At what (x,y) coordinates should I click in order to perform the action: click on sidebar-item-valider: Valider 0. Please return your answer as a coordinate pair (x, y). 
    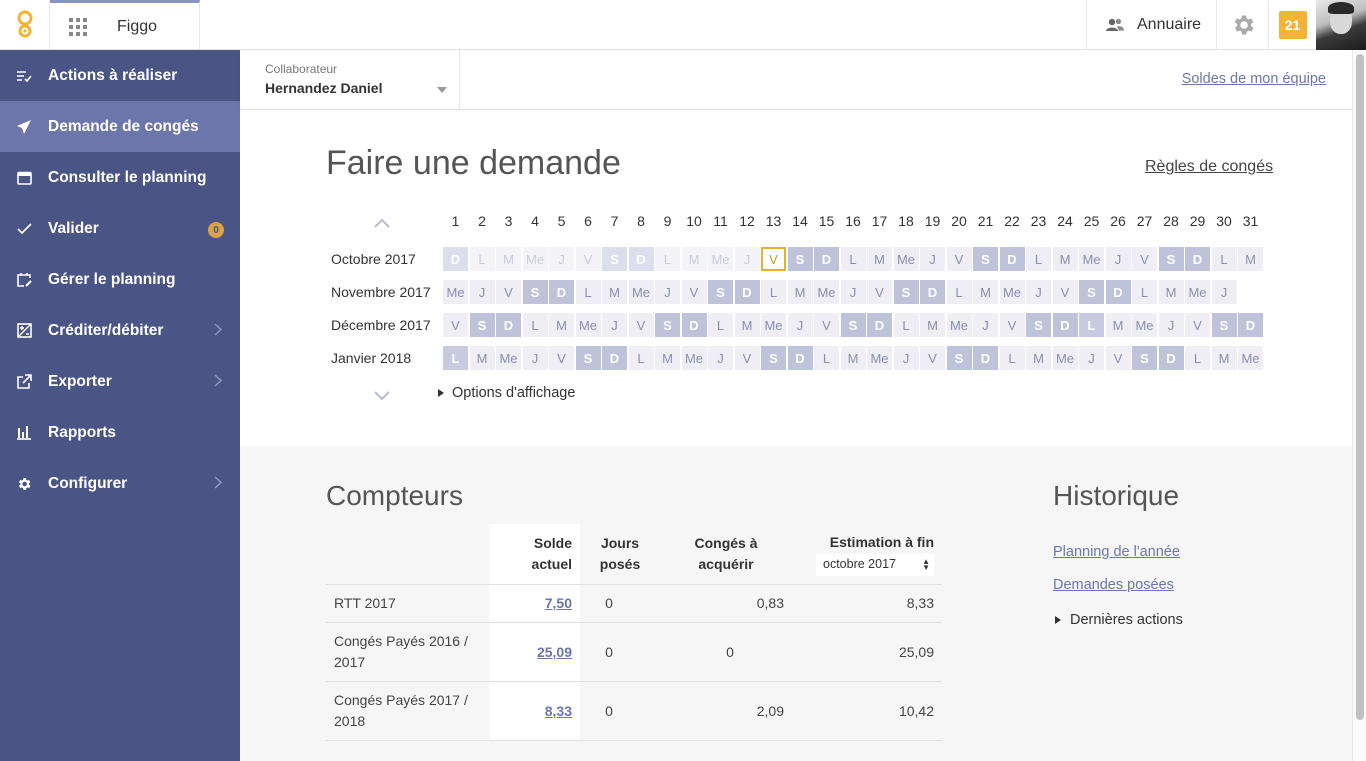
    Looking at the image, I should click on (120, 228).